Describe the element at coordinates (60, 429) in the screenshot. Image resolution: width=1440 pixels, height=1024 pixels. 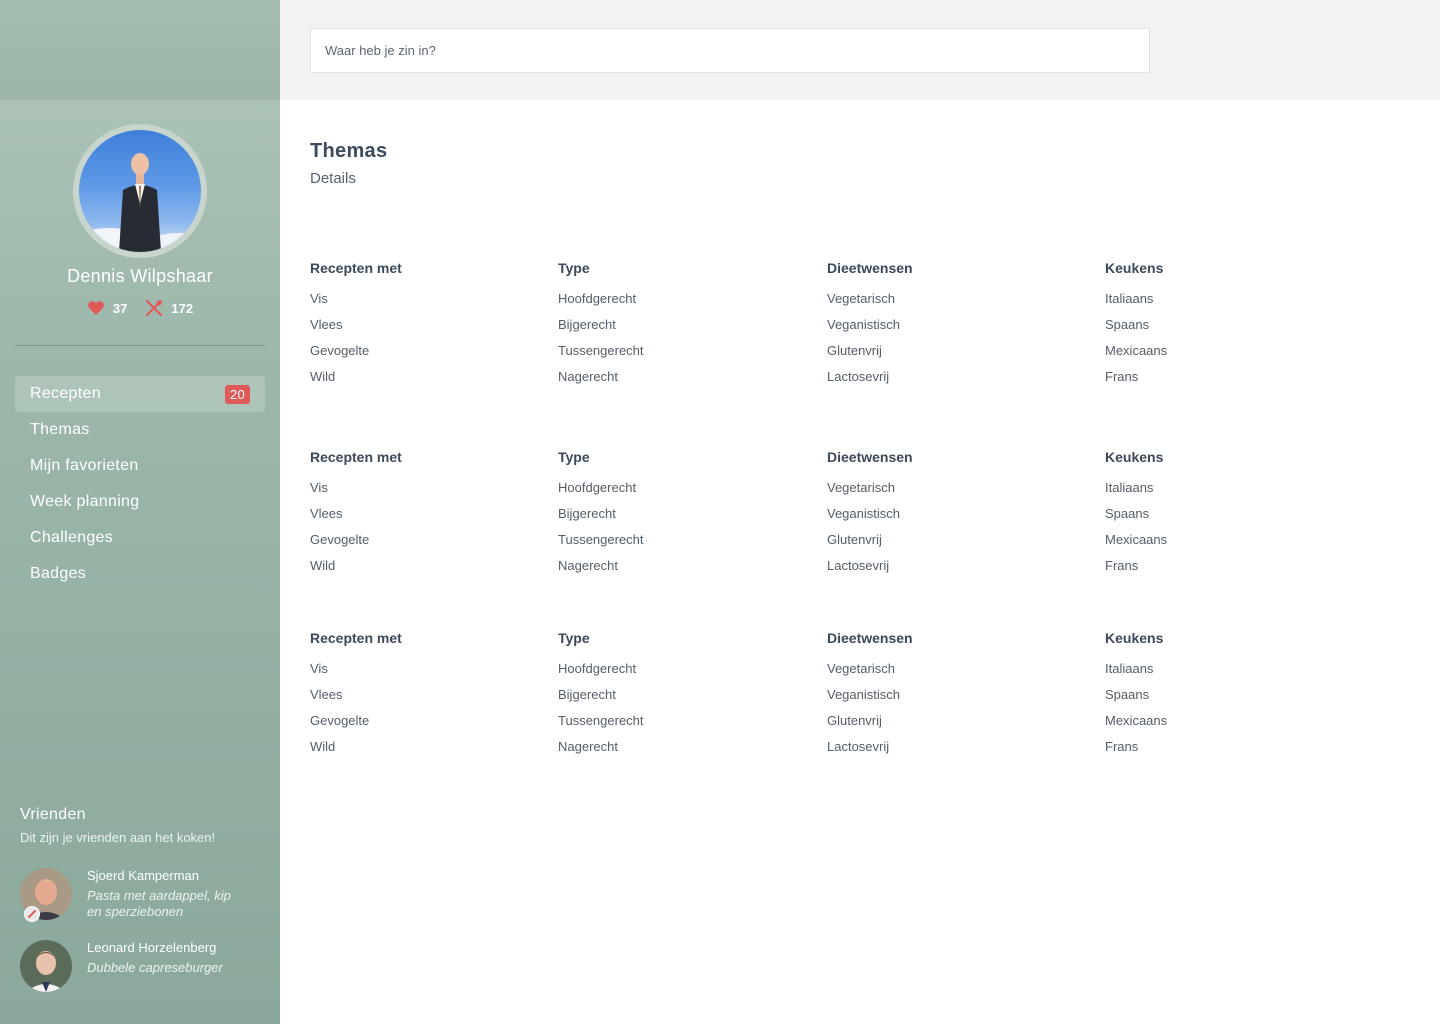
I see `nav-item-label: Themas` at that location.